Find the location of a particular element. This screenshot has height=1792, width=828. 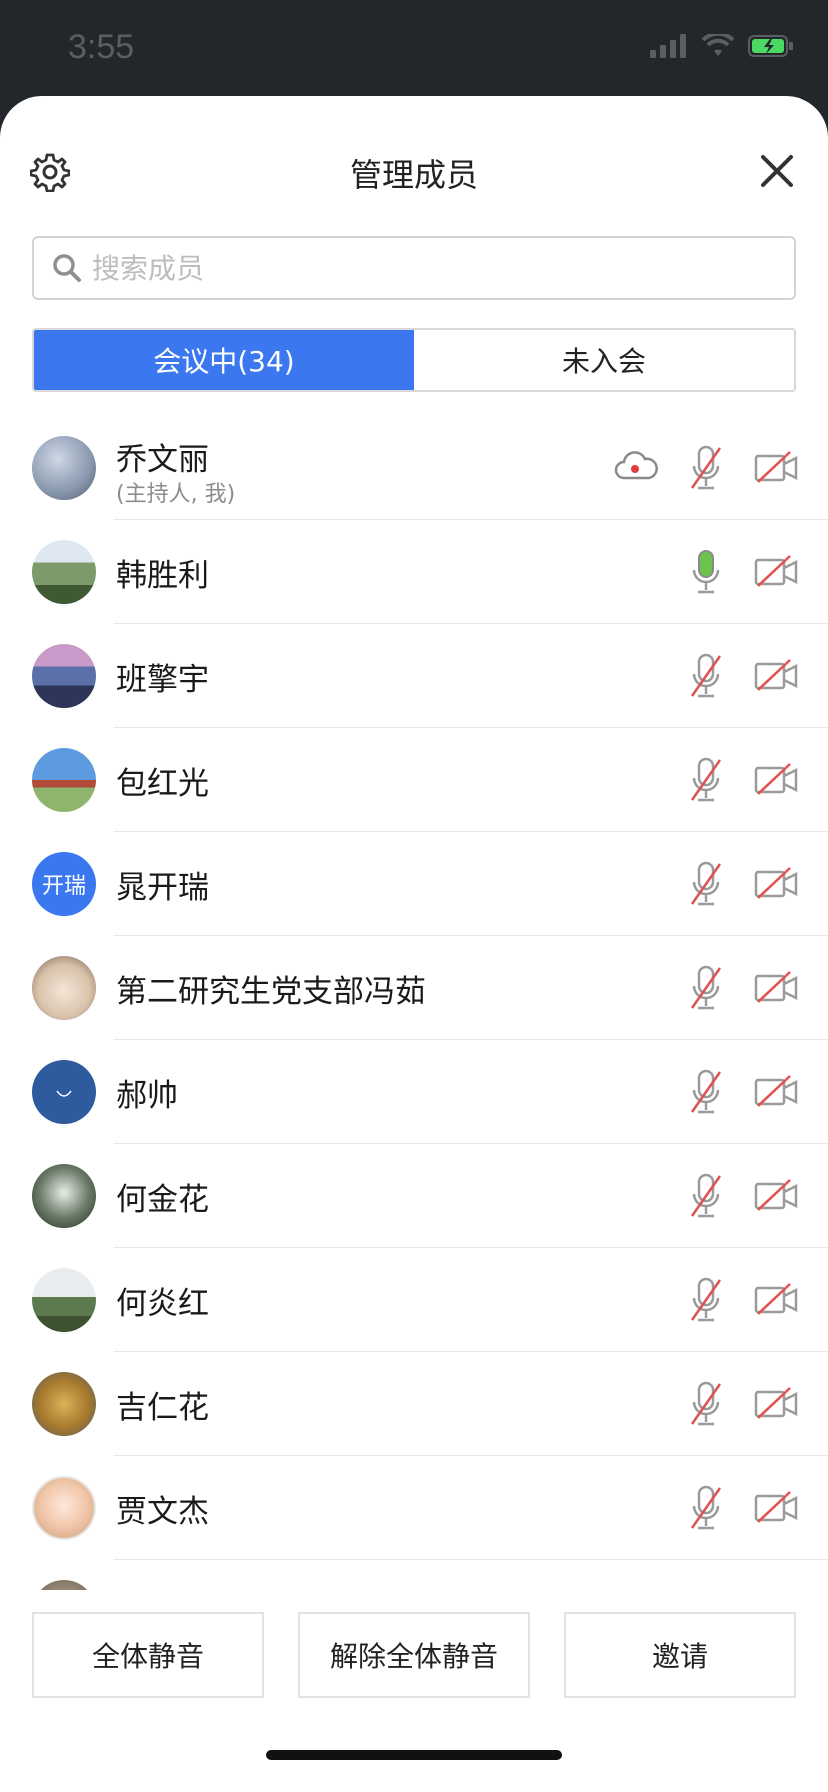

mute-all-button: 全体静音 is located at coordinates (148, 1655).